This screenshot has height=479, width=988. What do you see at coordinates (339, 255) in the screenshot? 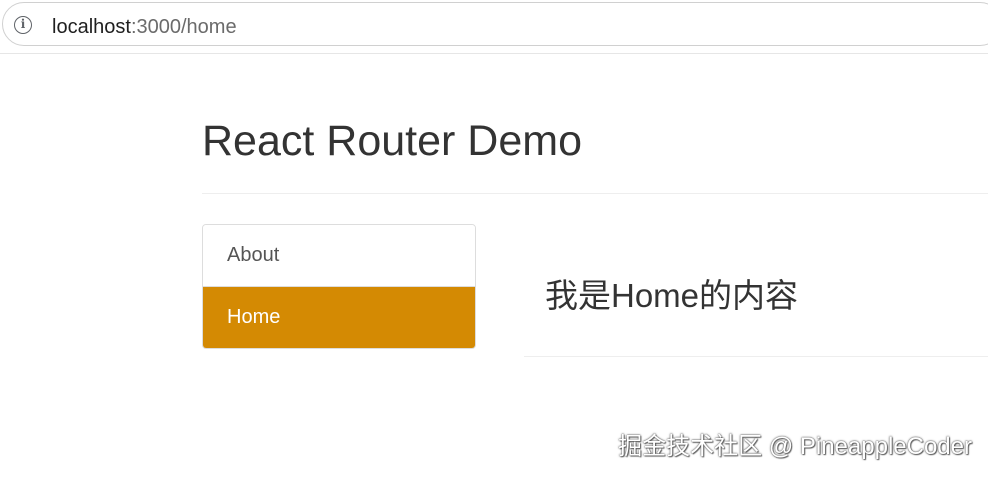
I see `nav-item-about: About` at bounding box center [339, 255].